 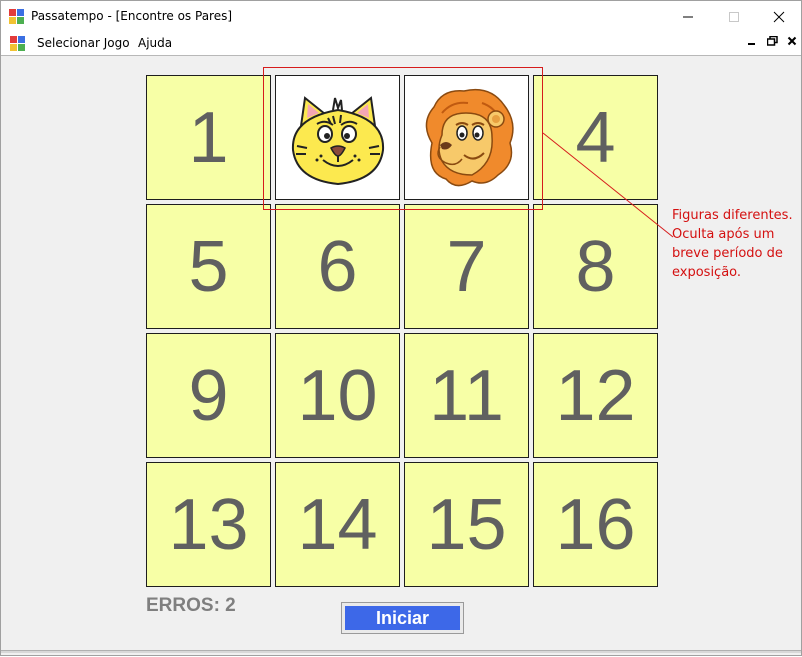 I want to click on start-button-label: Iniciar, so click(x=402, y=618).